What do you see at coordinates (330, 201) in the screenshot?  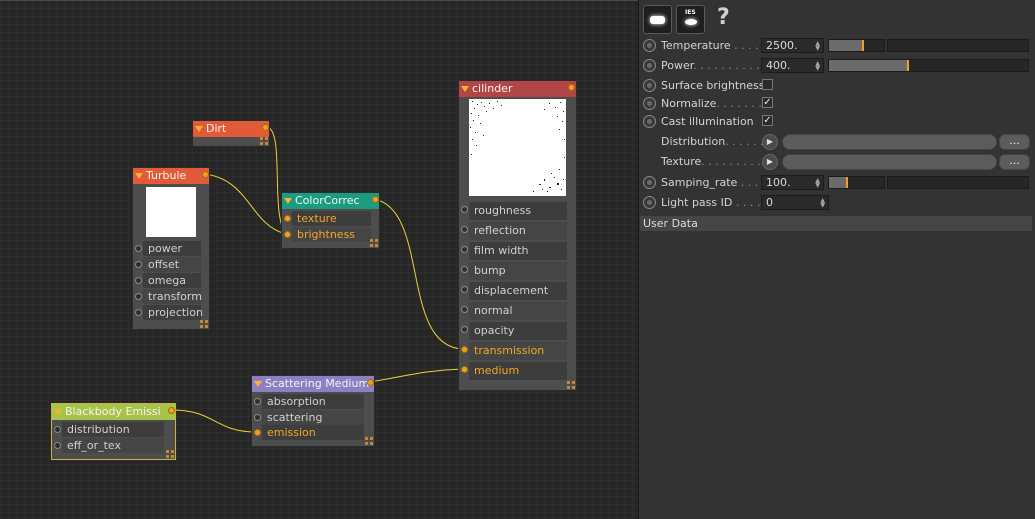 I see `node-color-correct-header: ColorCorrec` at bounding box center [330, 201].